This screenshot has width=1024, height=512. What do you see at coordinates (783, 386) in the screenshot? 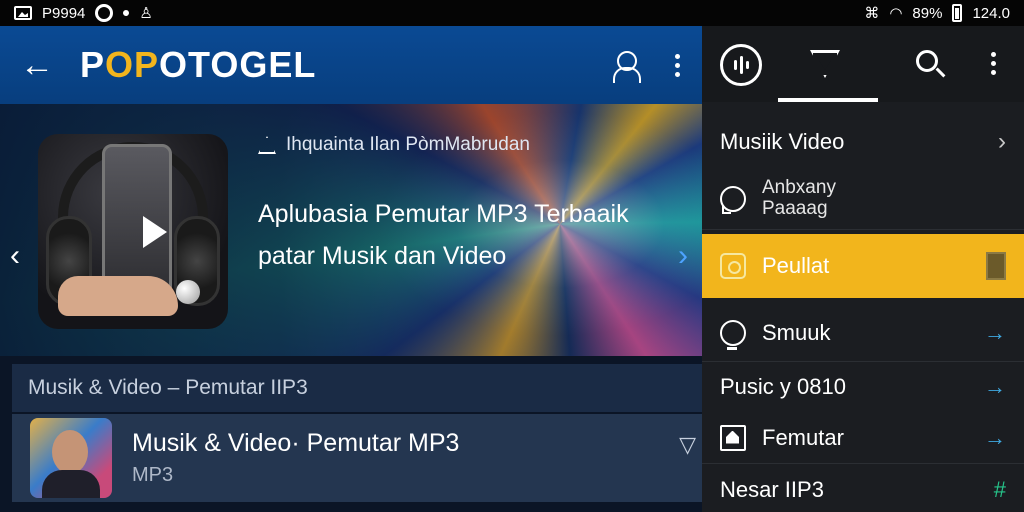
I see `drawer-item-label: Pusic y 0810` at bounding box center [783, 386].